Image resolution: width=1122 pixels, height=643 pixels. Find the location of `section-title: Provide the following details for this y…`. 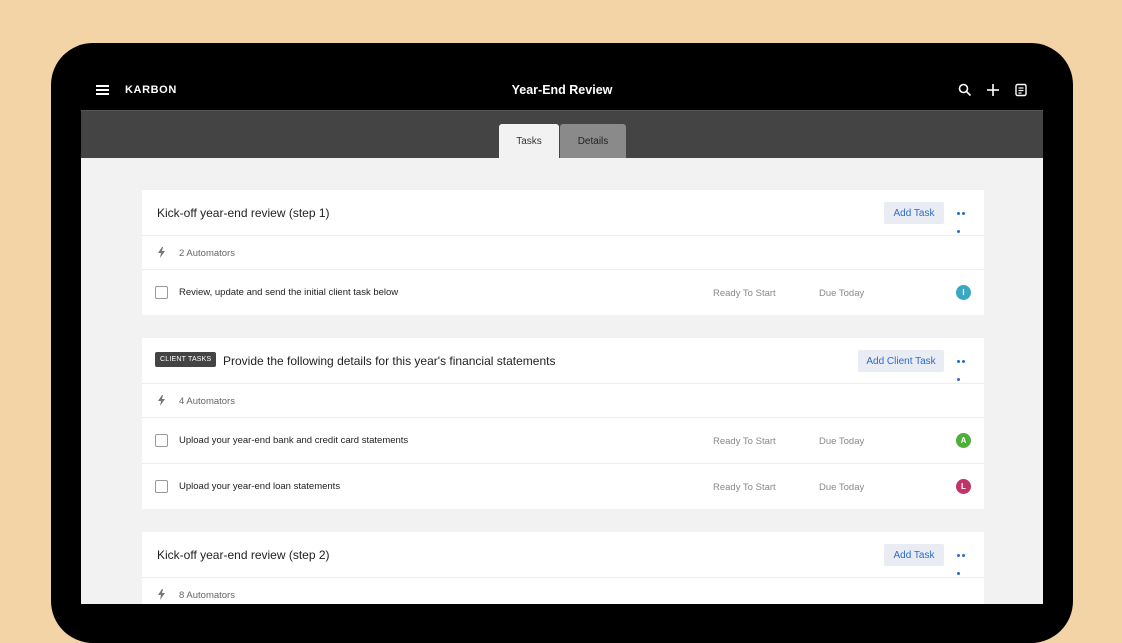

section-title: Provide the following details for this y… is located at coordinates (389, 361).